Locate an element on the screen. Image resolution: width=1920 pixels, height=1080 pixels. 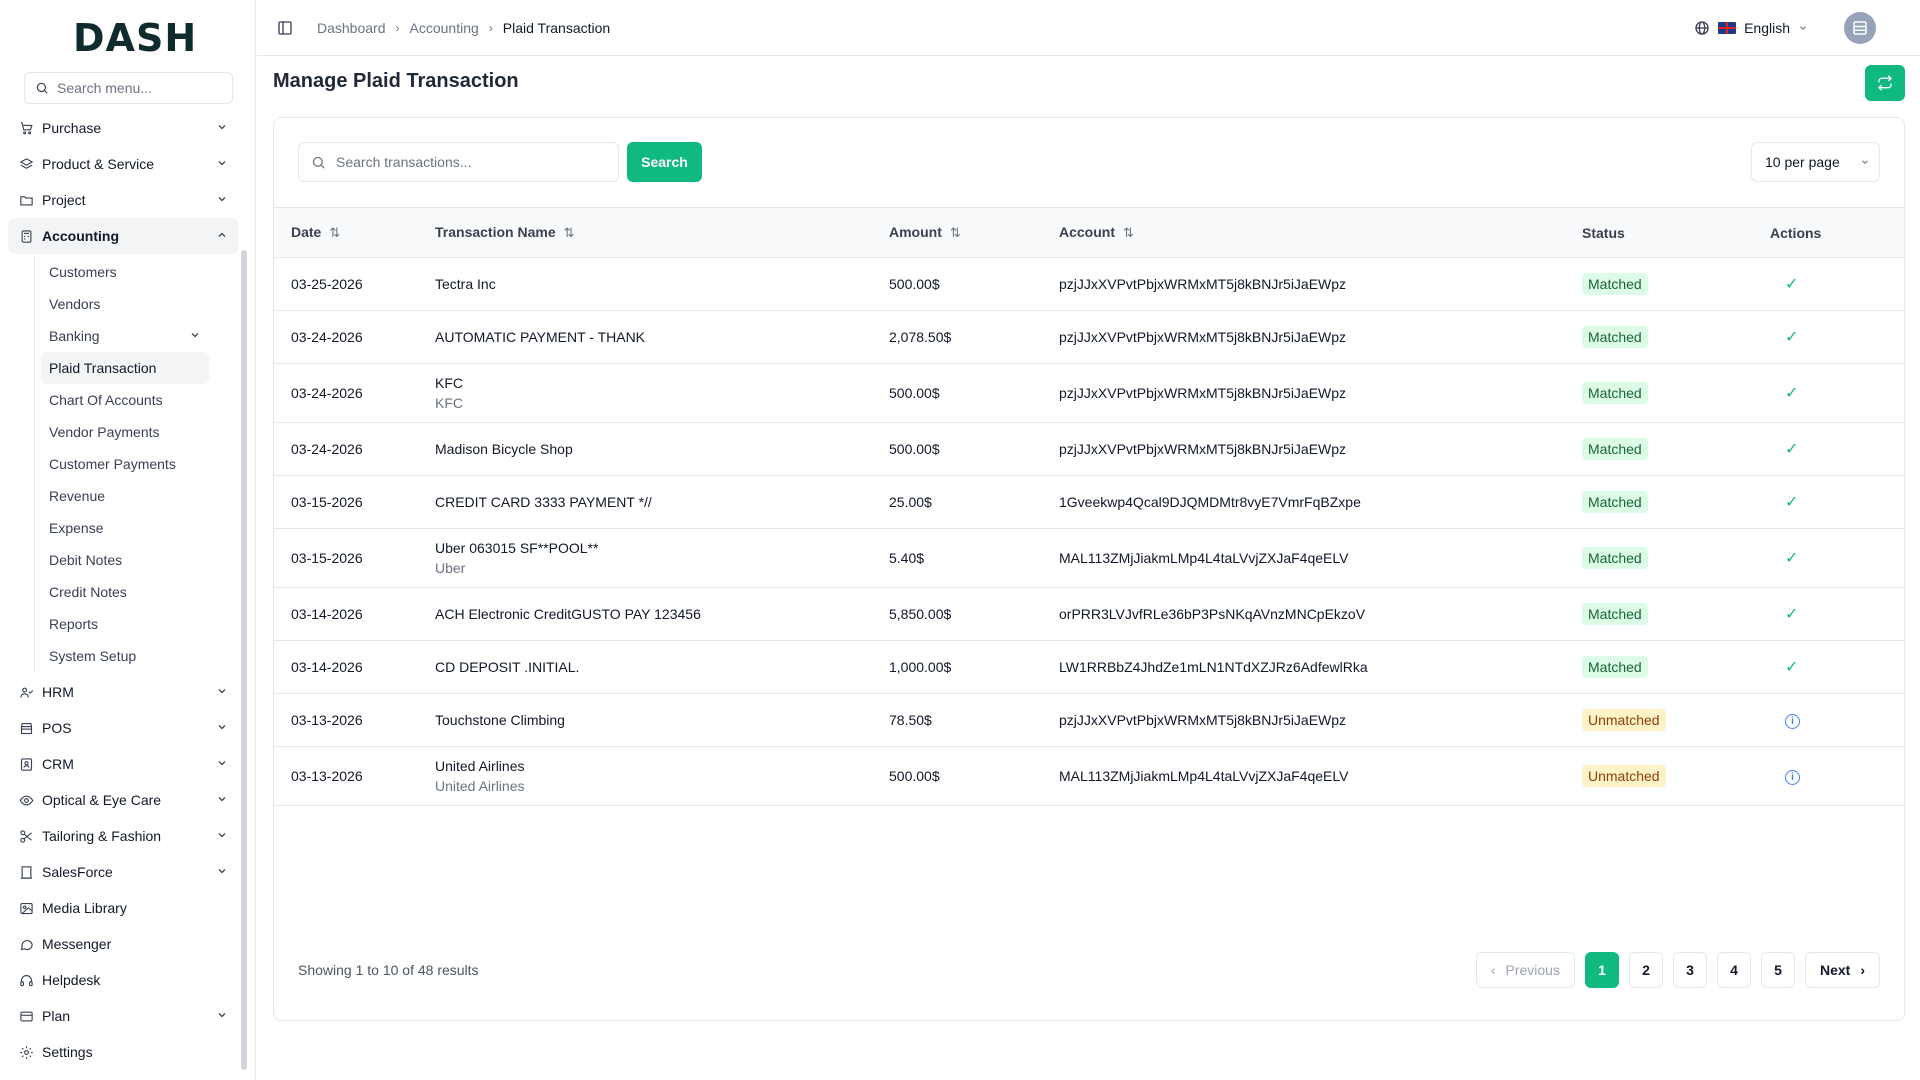
column-header-account: Account ⇅ is located at coordinates (1303, 233).